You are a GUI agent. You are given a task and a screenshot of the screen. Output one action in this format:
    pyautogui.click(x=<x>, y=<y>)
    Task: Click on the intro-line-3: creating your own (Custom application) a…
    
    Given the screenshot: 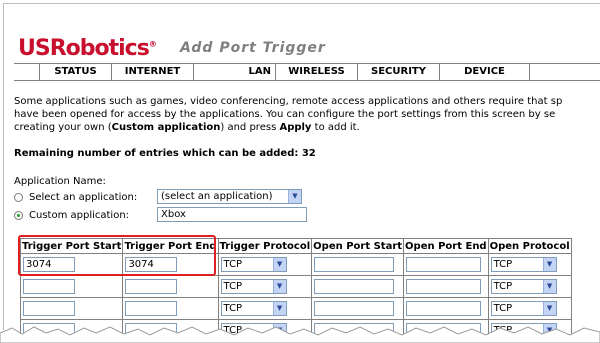 What is the action you would take?
    pyautogui.click(x=307, y=127)
    